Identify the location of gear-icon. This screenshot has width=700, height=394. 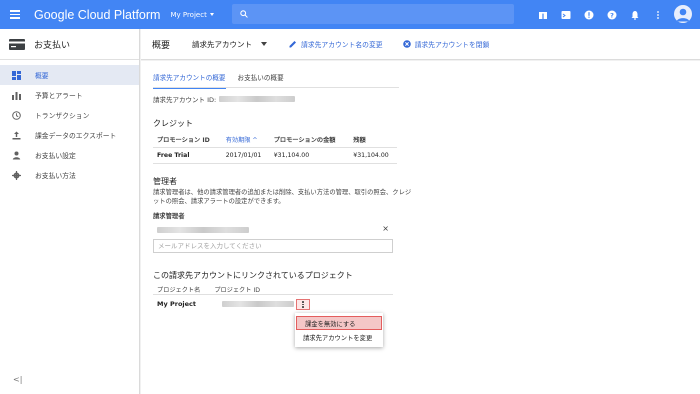
(16, 175).